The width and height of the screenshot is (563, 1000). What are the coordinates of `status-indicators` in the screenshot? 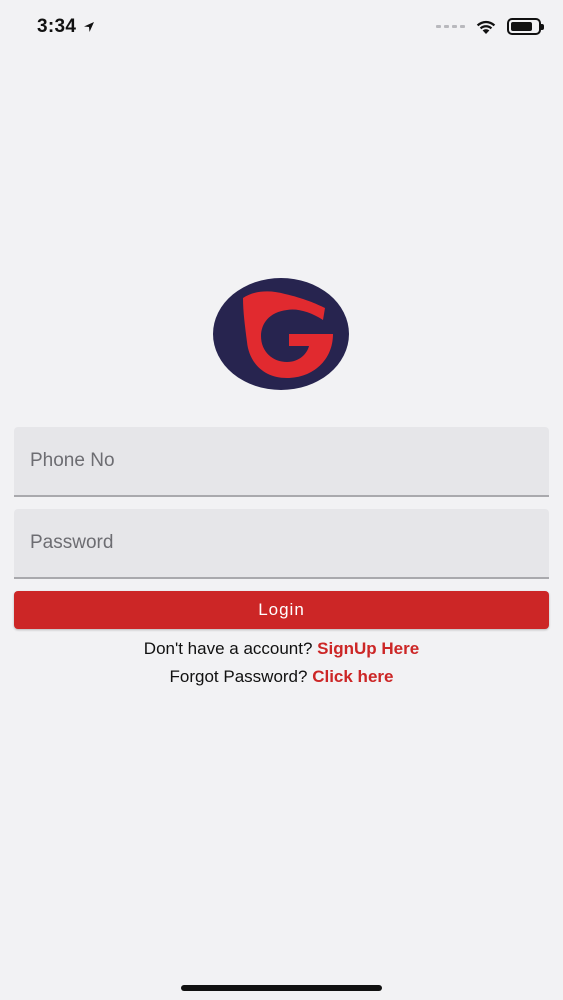 It's located at (490, 26).